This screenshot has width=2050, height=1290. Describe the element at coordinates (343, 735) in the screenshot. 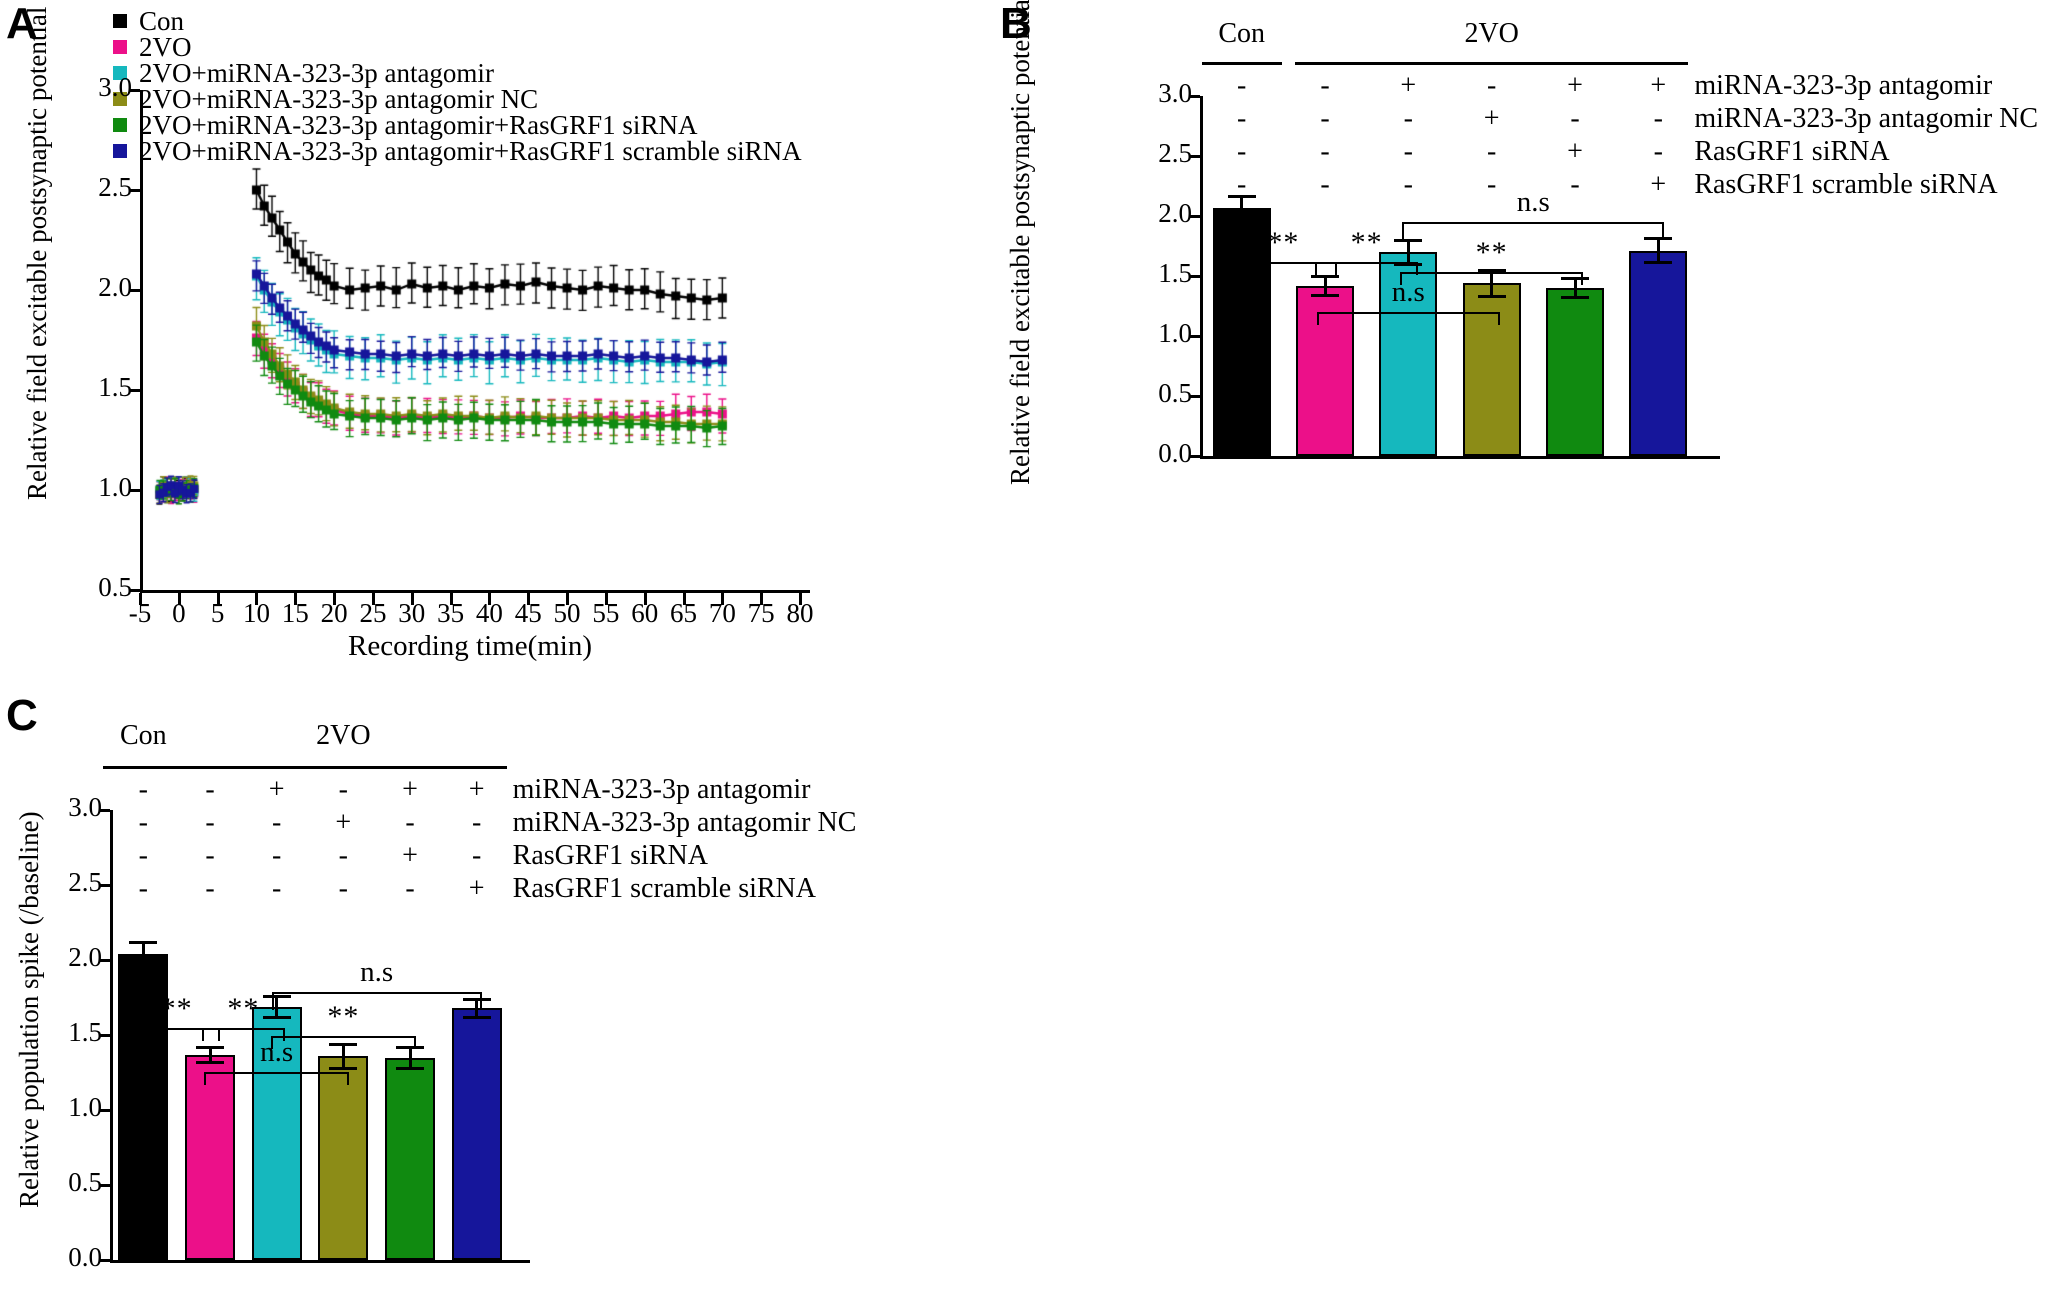

I see `group-header-2vo: 2VO` at that location.